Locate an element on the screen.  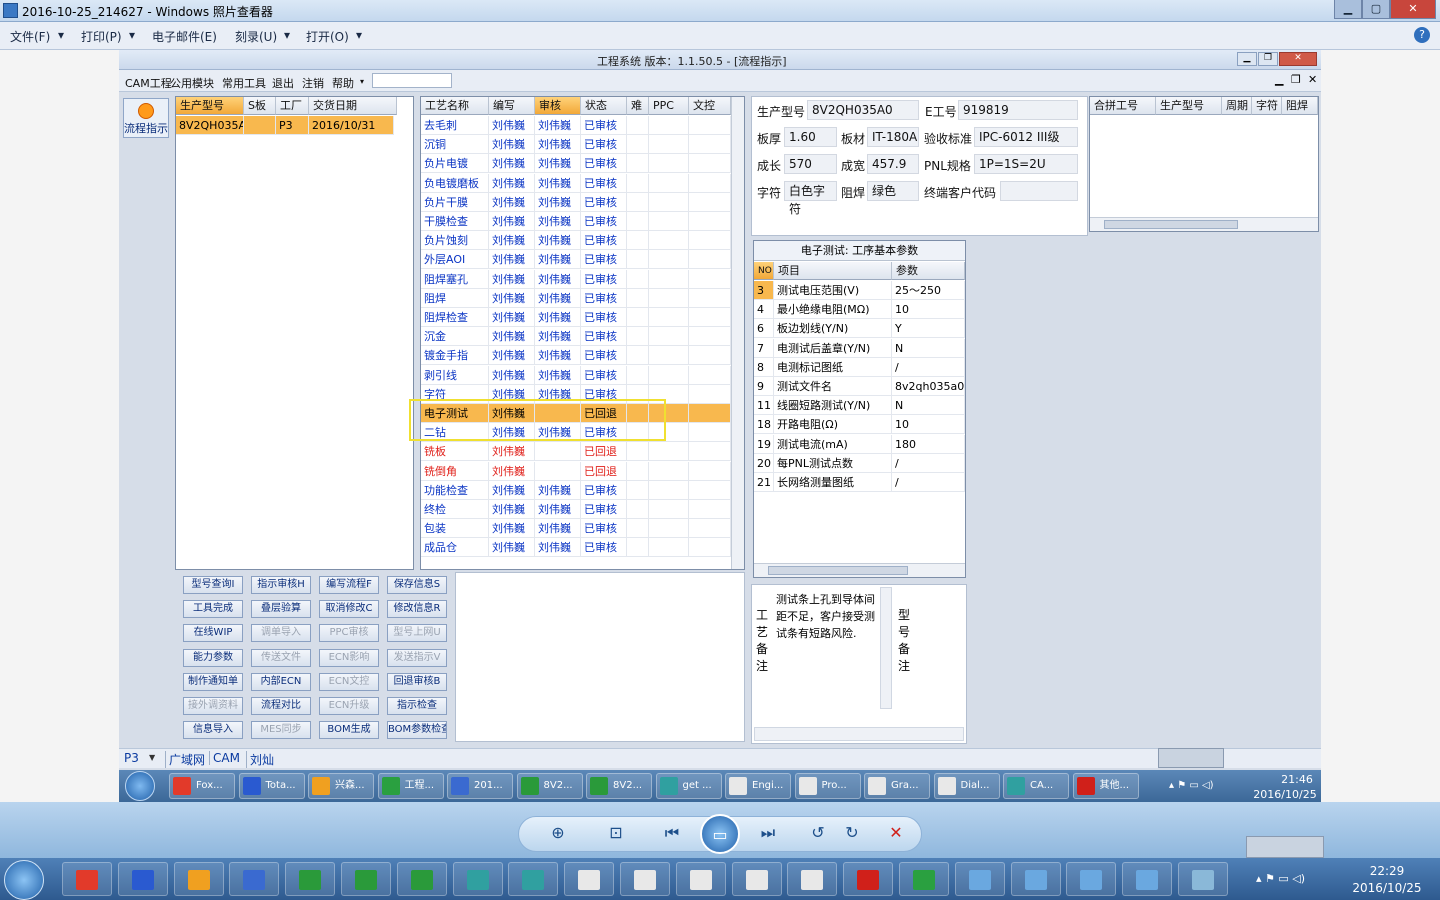
menu-open: 打开(O) is located at coordinates (327, 36).